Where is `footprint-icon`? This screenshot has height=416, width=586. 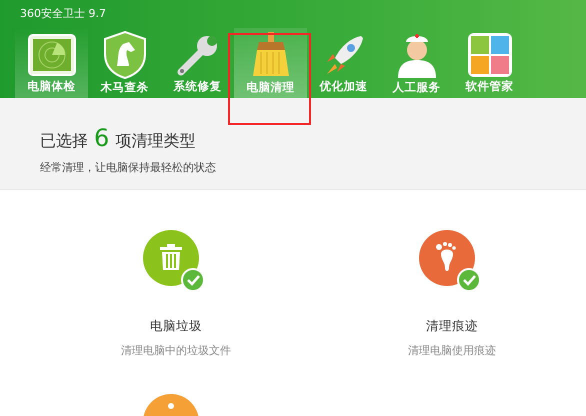 footprint-icon is located at coordinates (446, 256).